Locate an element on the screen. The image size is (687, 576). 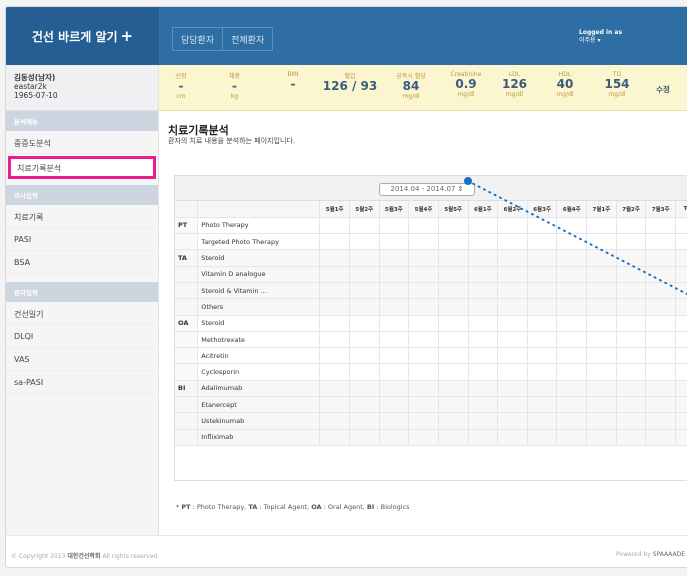
sidebar-item-diary: 건선일기 is located at coordinates (82, 313).